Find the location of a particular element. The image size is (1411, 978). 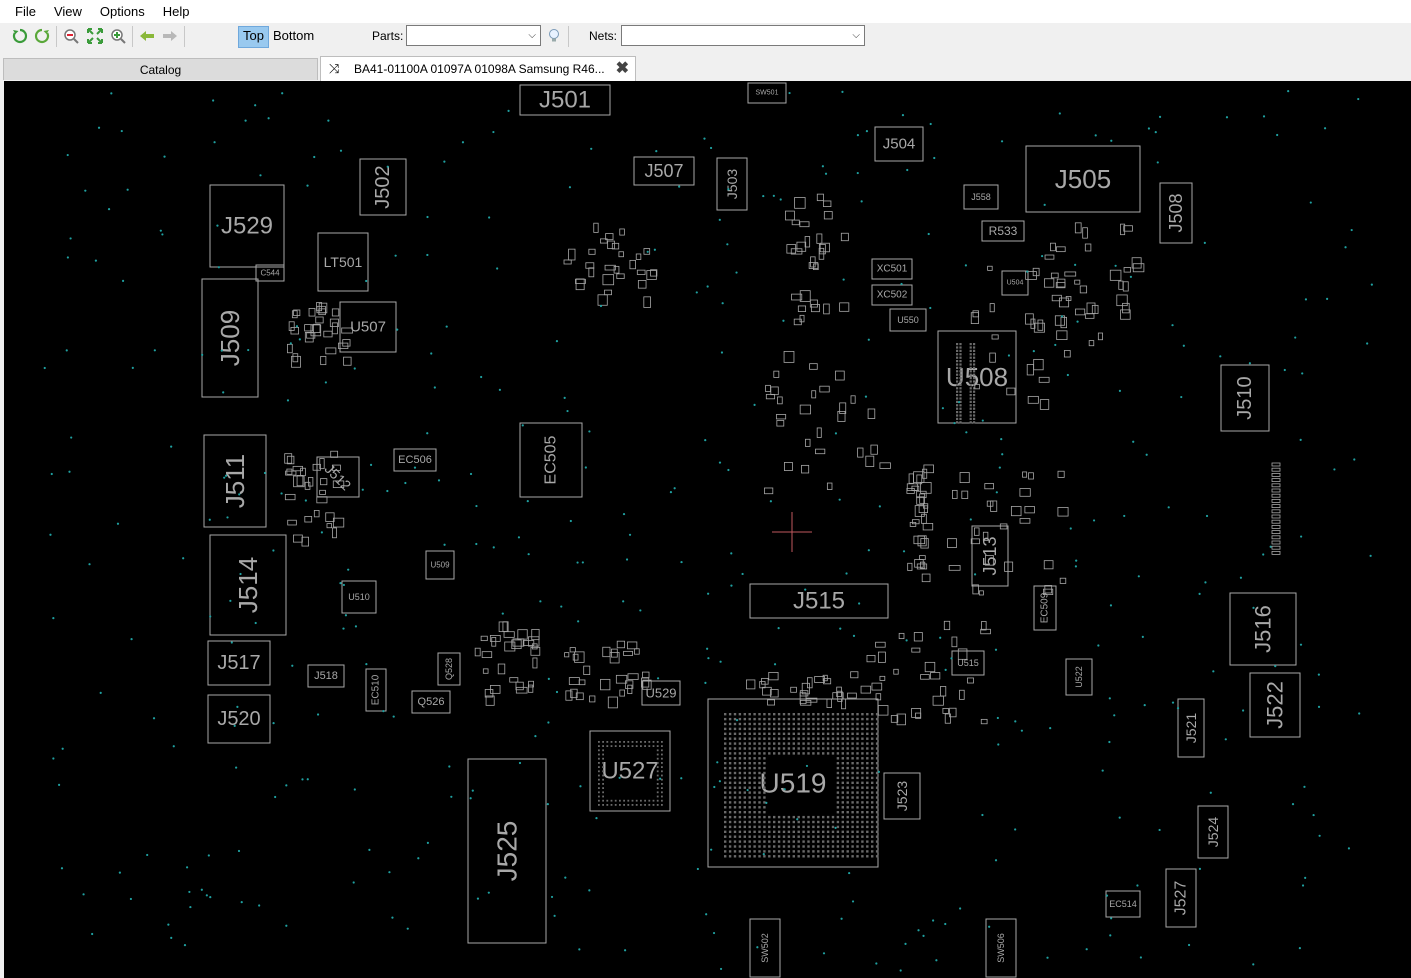

top-layer-button: Top is located at coordinates (253, 37).